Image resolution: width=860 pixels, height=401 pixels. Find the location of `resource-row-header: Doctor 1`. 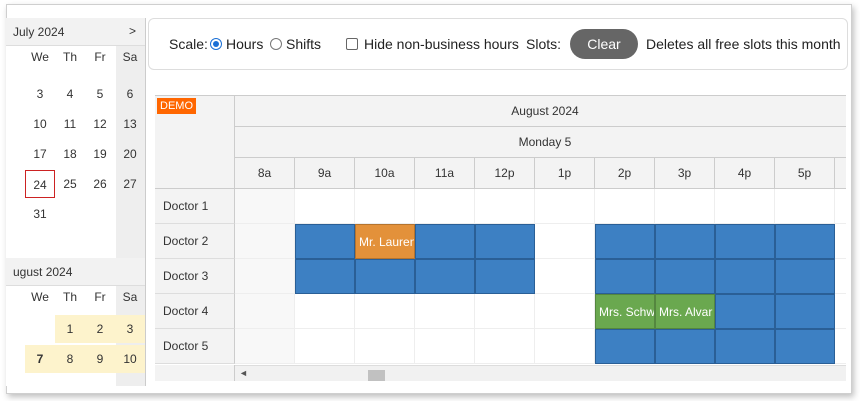

resource-row-header: Doctor 1 is located at coordinates (195, 206).